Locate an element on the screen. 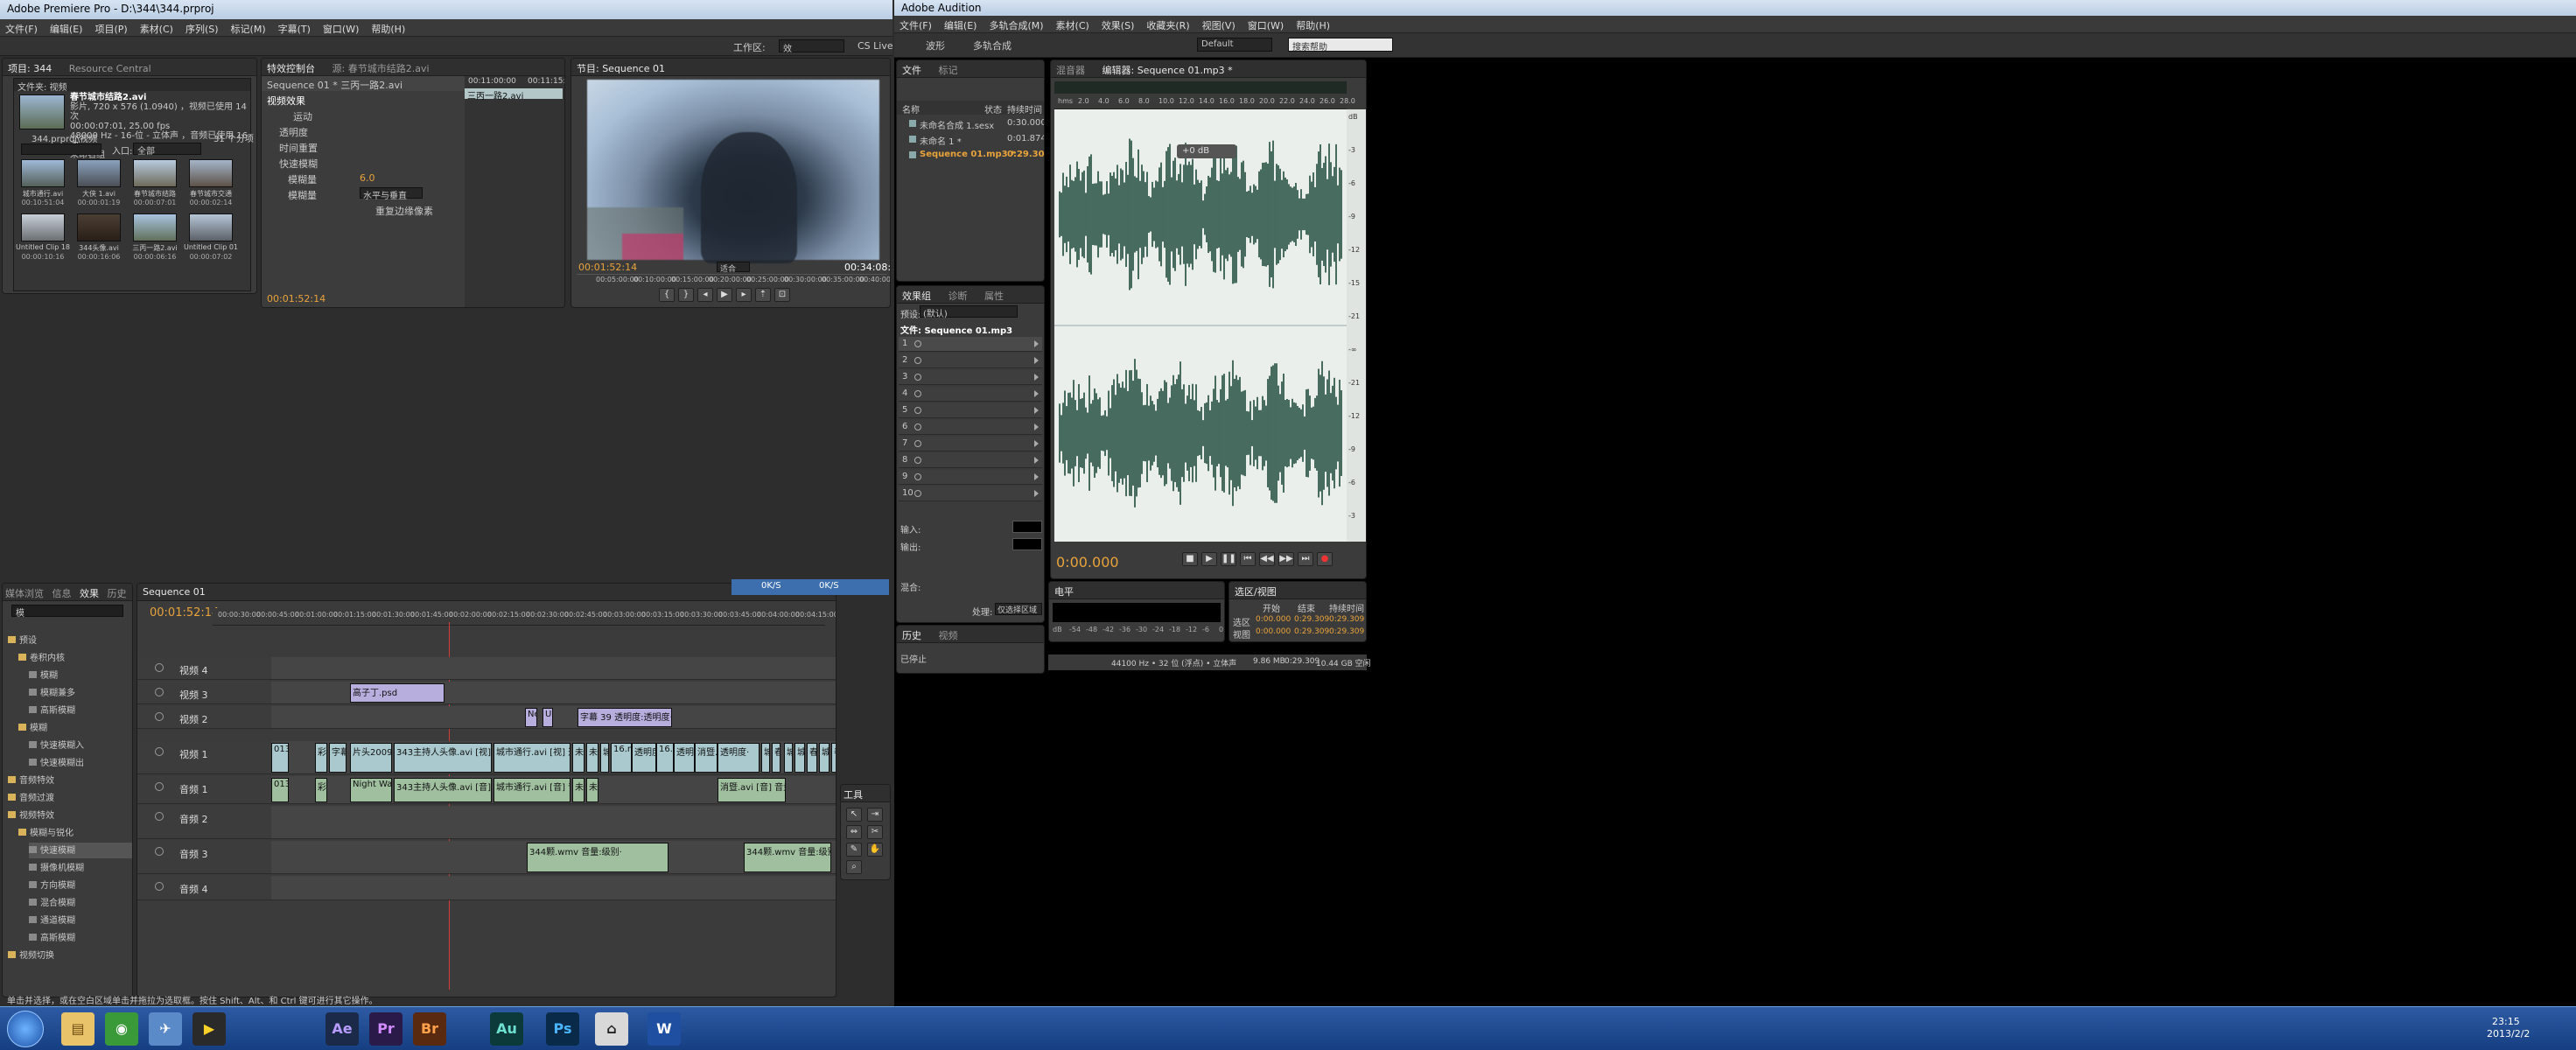 This screenshot has width=2576, height=1050. fx-opacity: 透明度 is located at coordinates (363, 130).